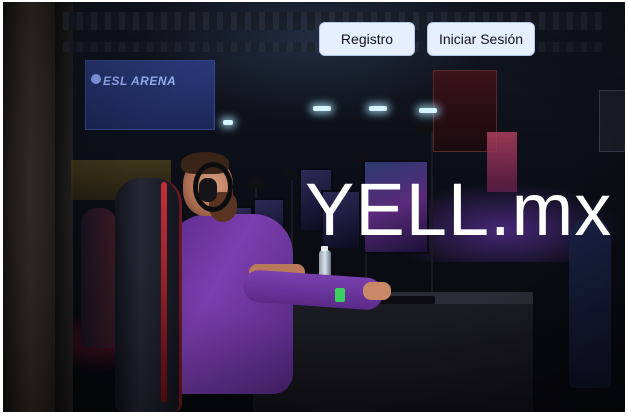 This screenshot has height=416, width=628. I want to click on gaming-chair-stripe, so click(164, 292).